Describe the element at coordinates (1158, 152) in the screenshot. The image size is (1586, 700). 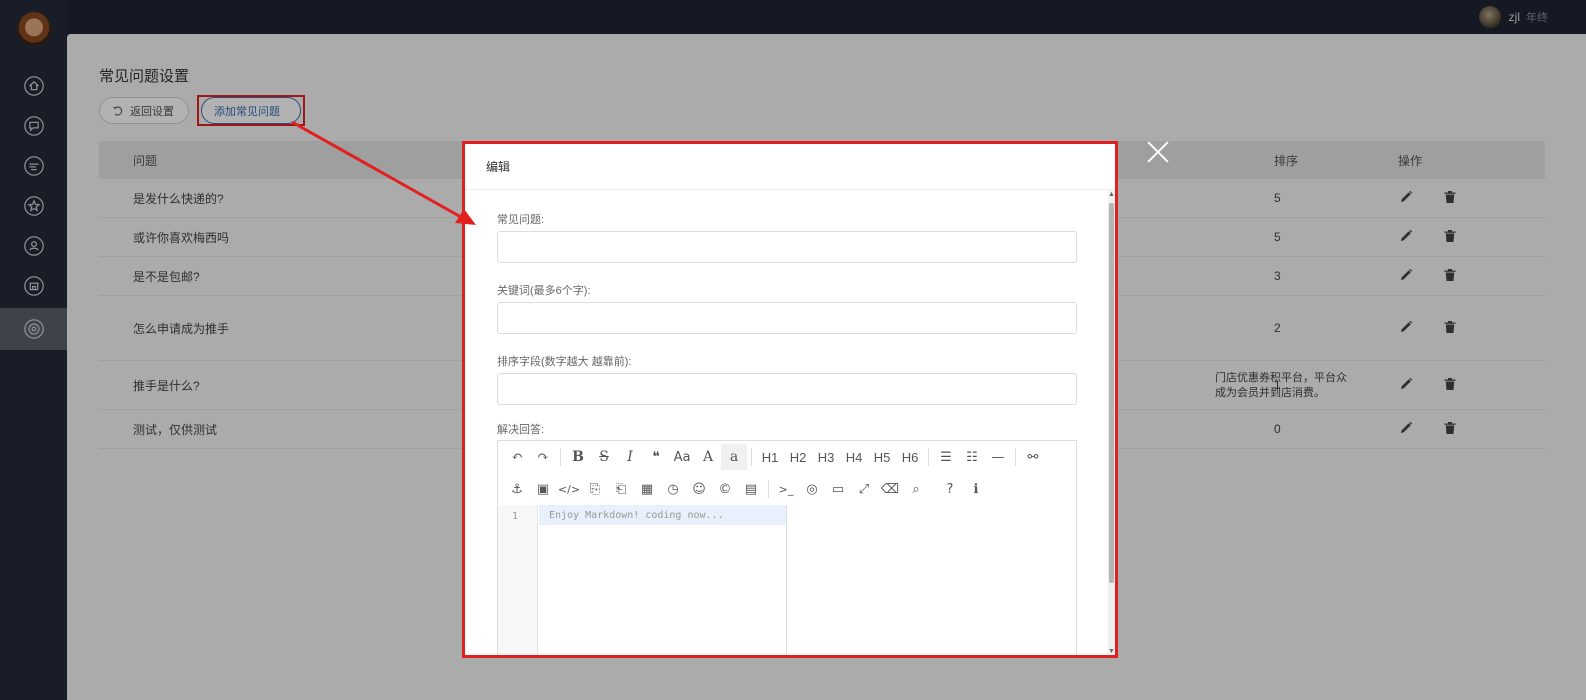
I see `close-icon` at that location.